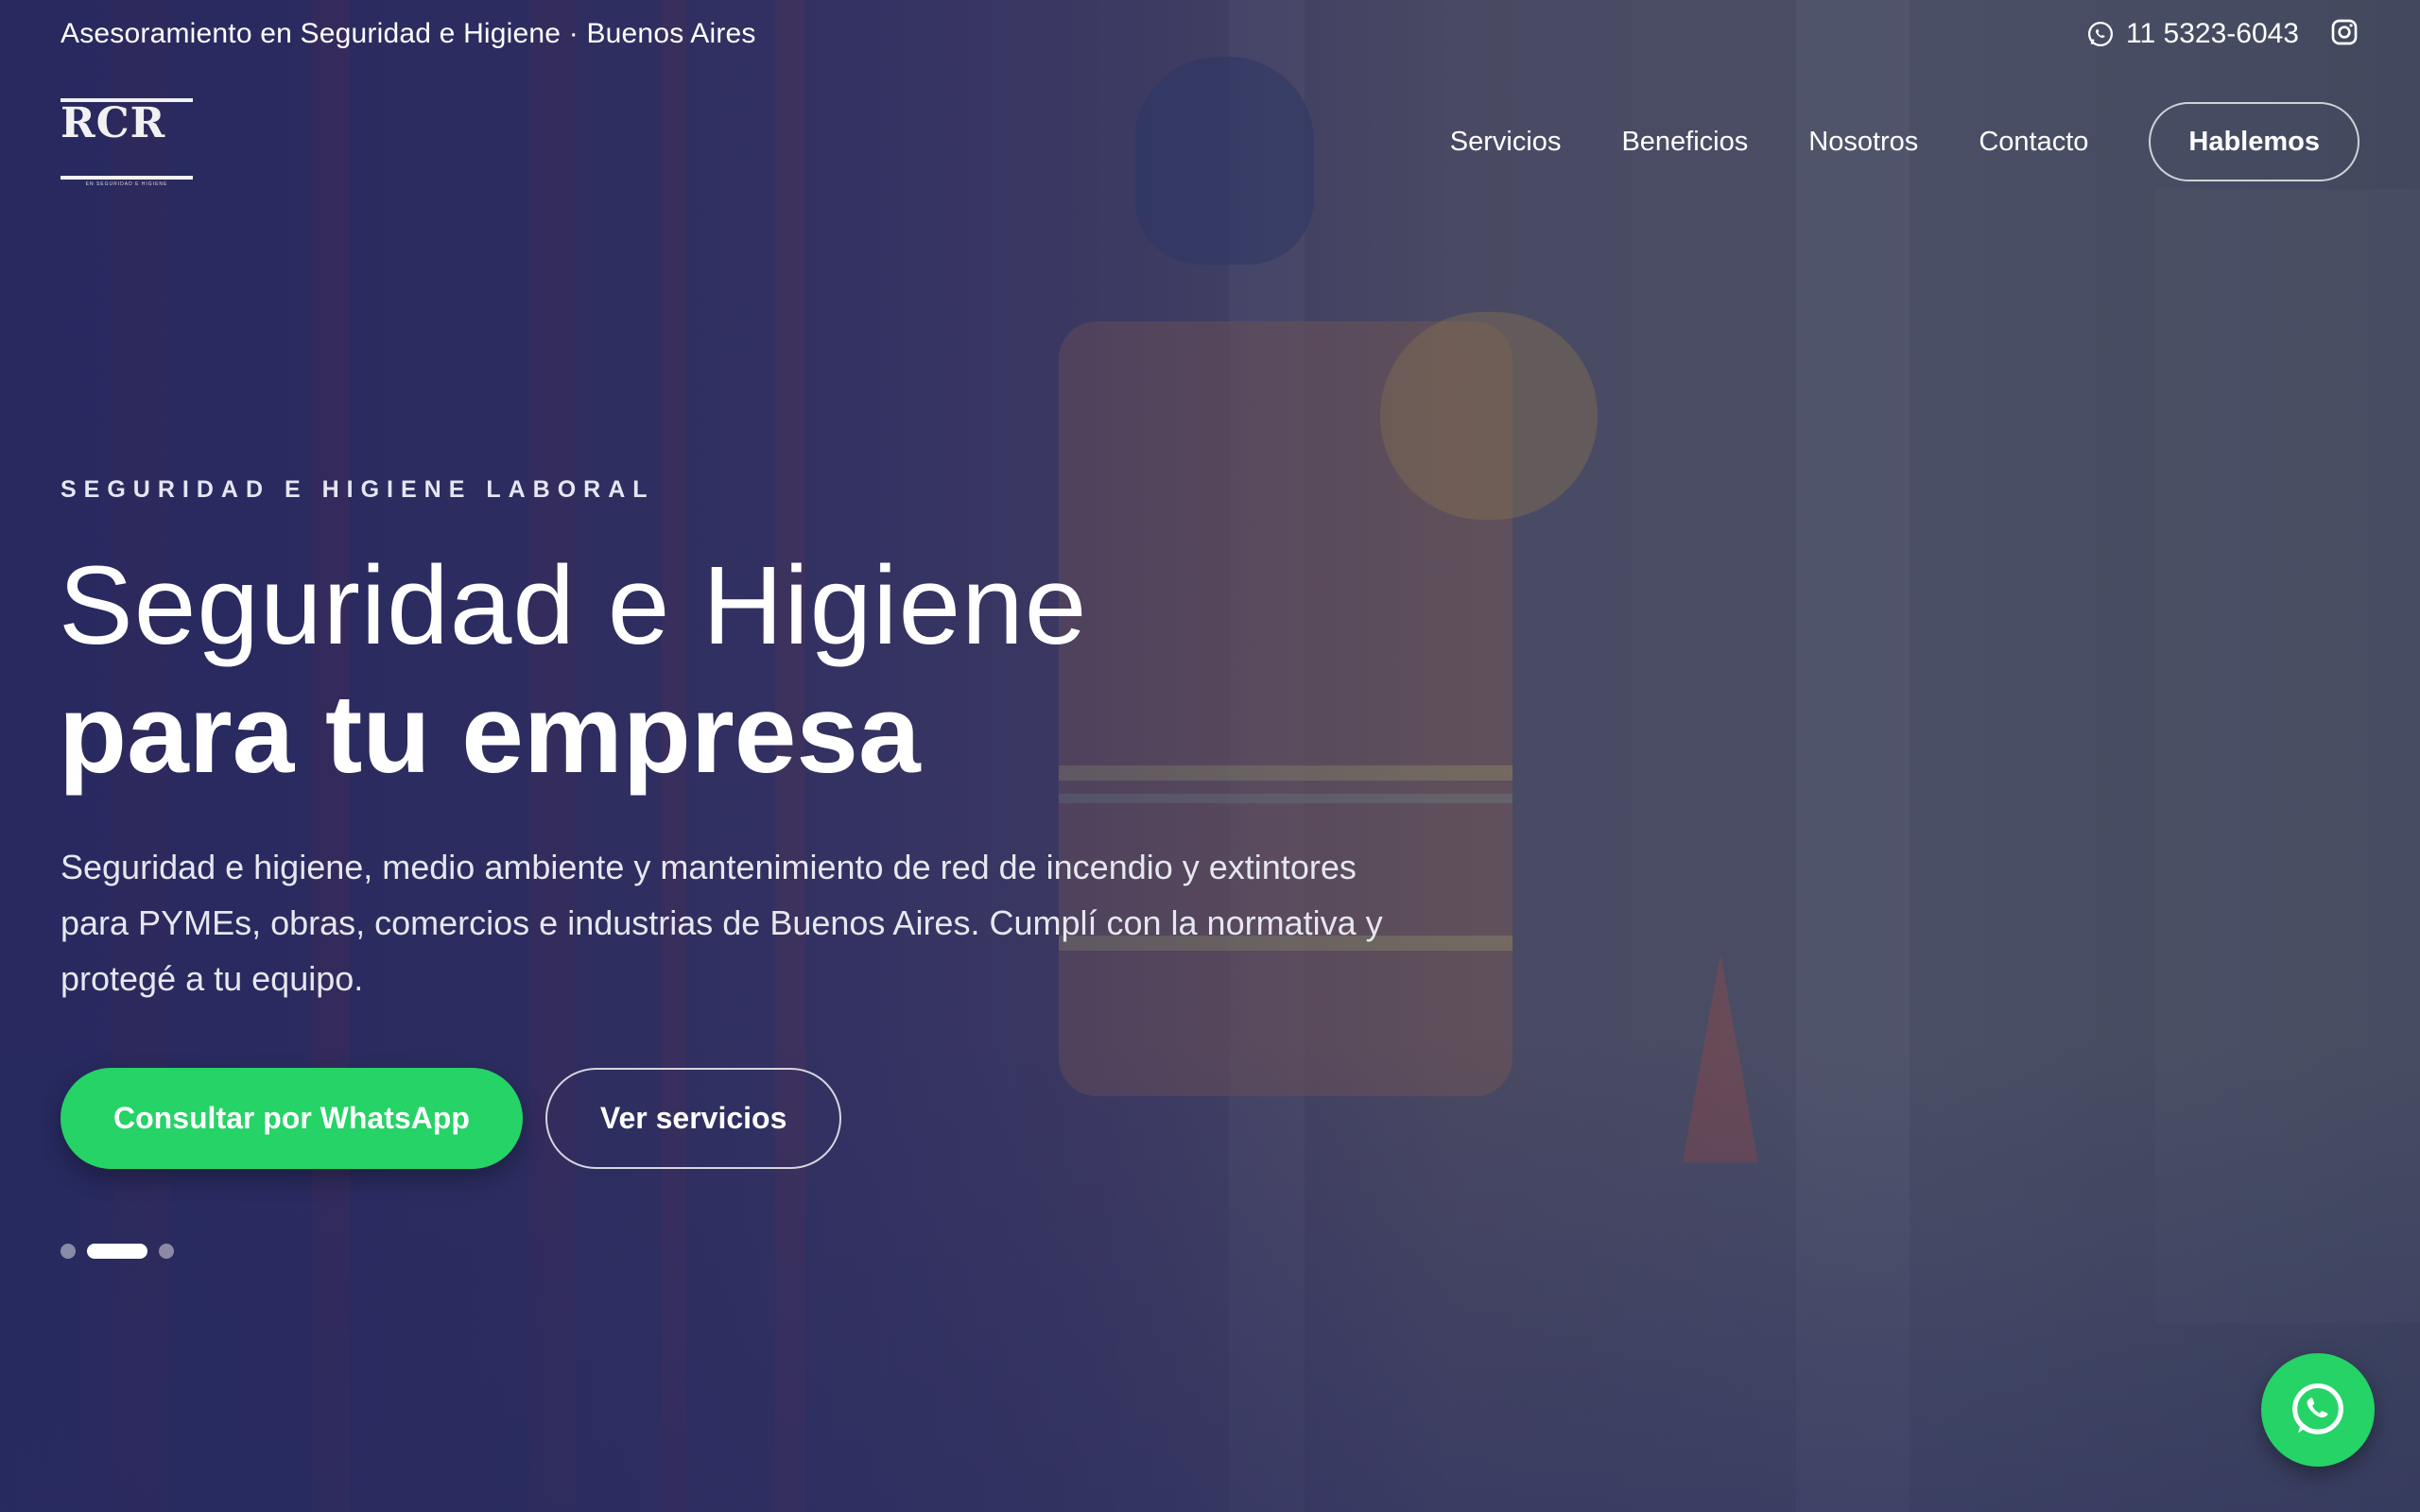  I want to click on hablemos-button: Hablemos, so click(2254, 141).